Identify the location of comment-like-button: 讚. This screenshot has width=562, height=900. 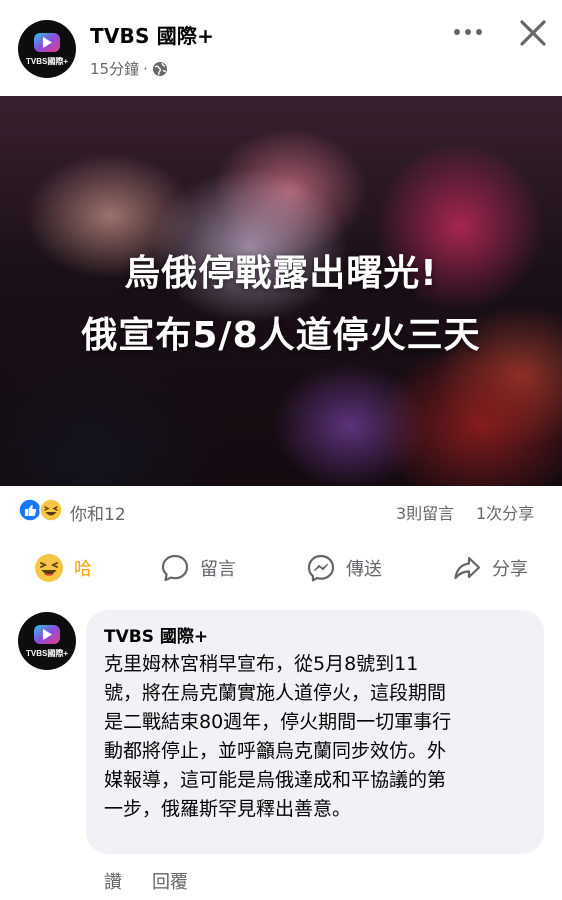
(113, 881).